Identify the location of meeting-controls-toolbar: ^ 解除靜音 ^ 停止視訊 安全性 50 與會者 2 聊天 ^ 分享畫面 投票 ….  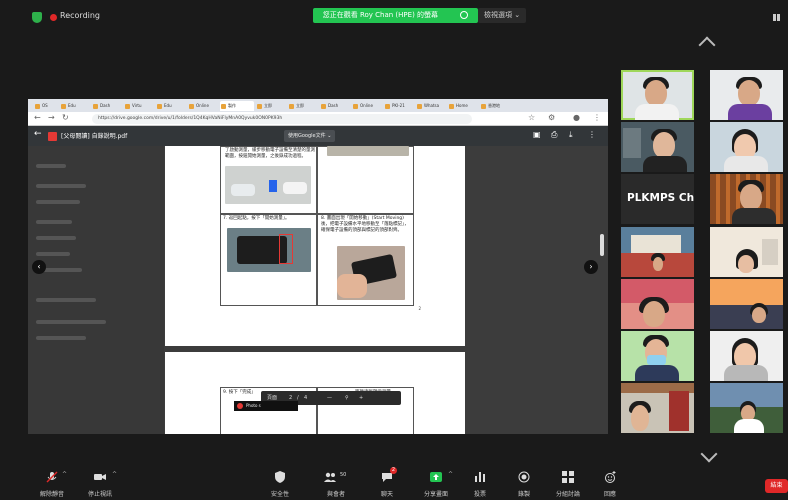
(394, 483).